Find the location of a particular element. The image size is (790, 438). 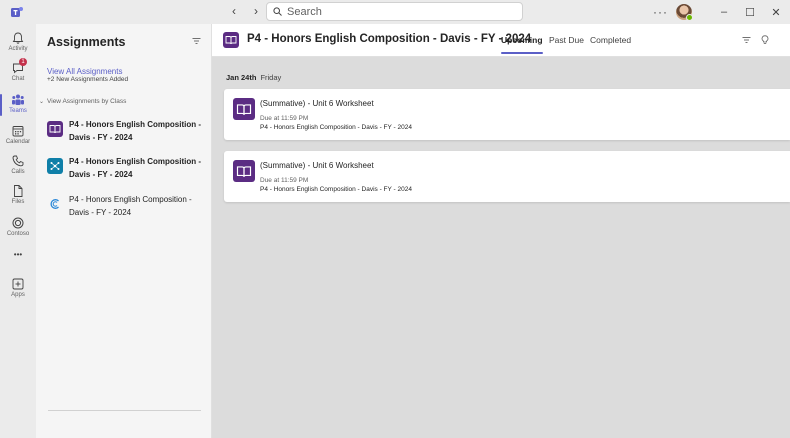

rail-label-apps: Apps is located at coordinates (18, 295).